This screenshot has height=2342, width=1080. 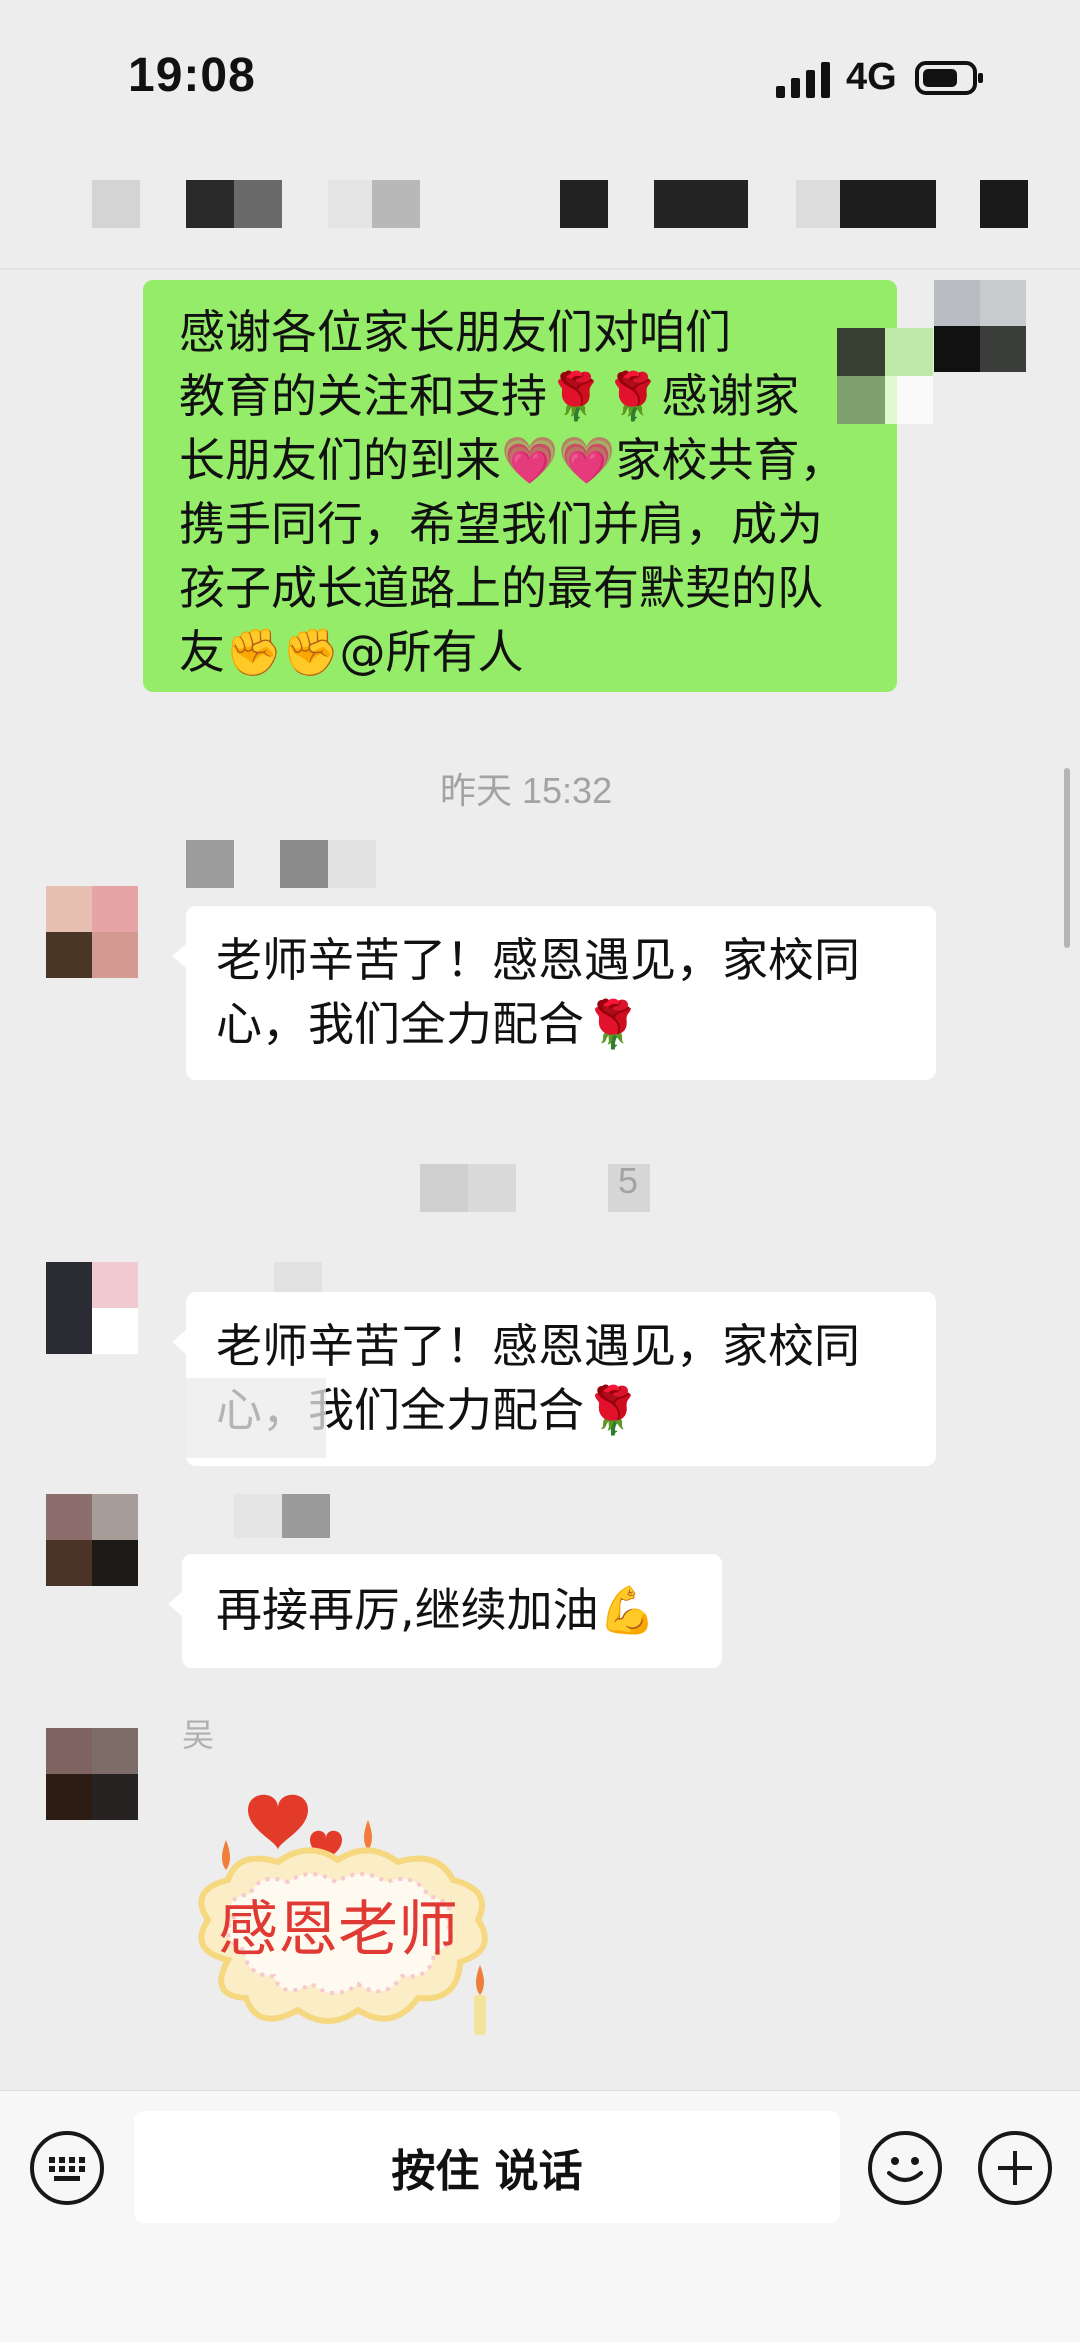 What do you see at coordinates (540, 269) in the screenshot?
I see `header-divider` at bounding box center [540, 269].